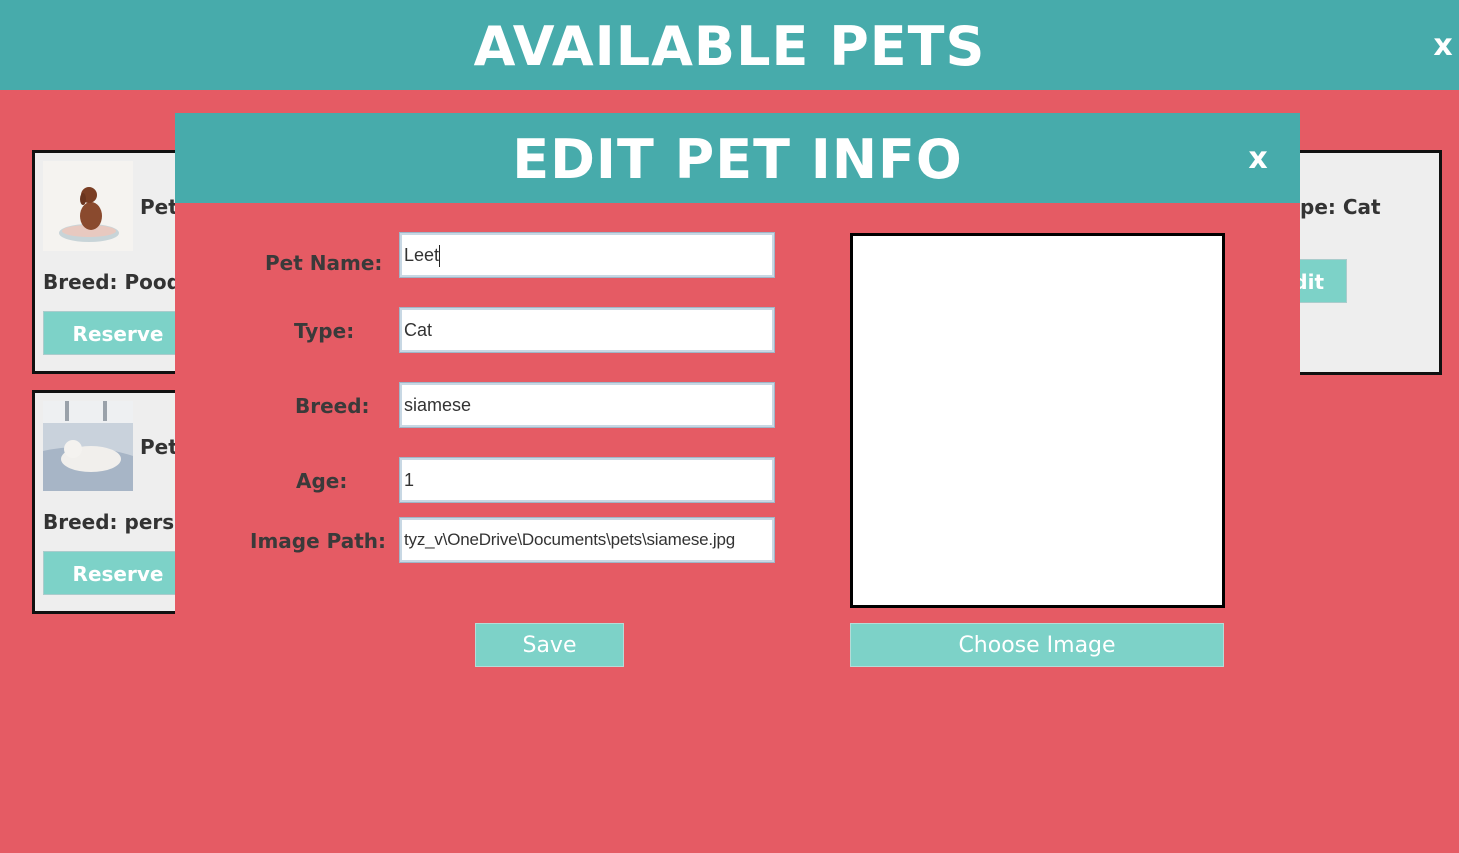  What do you see at coordinates (1037, 645) in the screenshot?
I see `choose-image-button: Choose Image` at bounding box center [1037, 645].